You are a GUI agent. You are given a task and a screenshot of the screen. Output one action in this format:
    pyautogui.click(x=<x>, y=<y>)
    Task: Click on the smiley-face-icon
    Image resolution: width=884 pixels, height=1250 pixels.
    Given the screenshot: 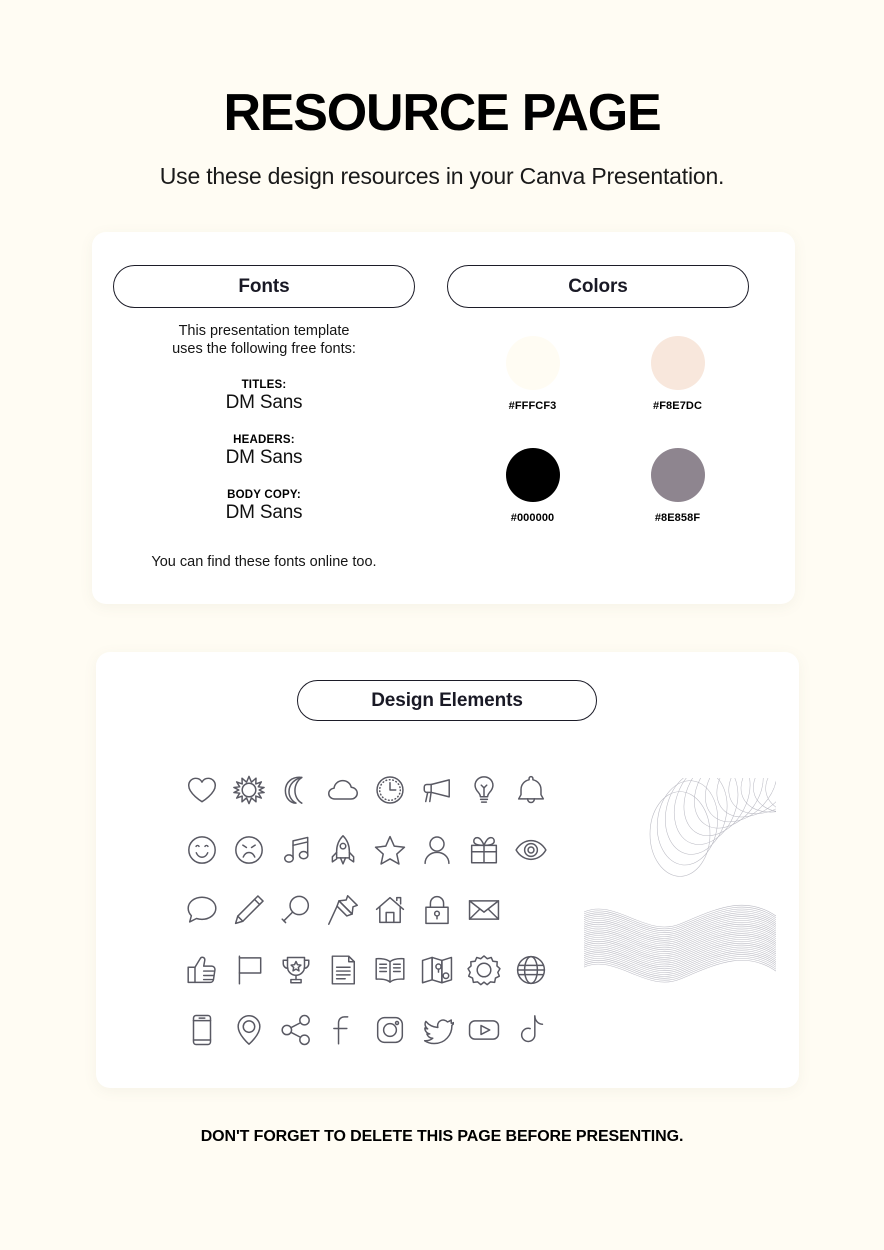 What is the action you would take?
    pyautogui.click(x=202, y=850)
    